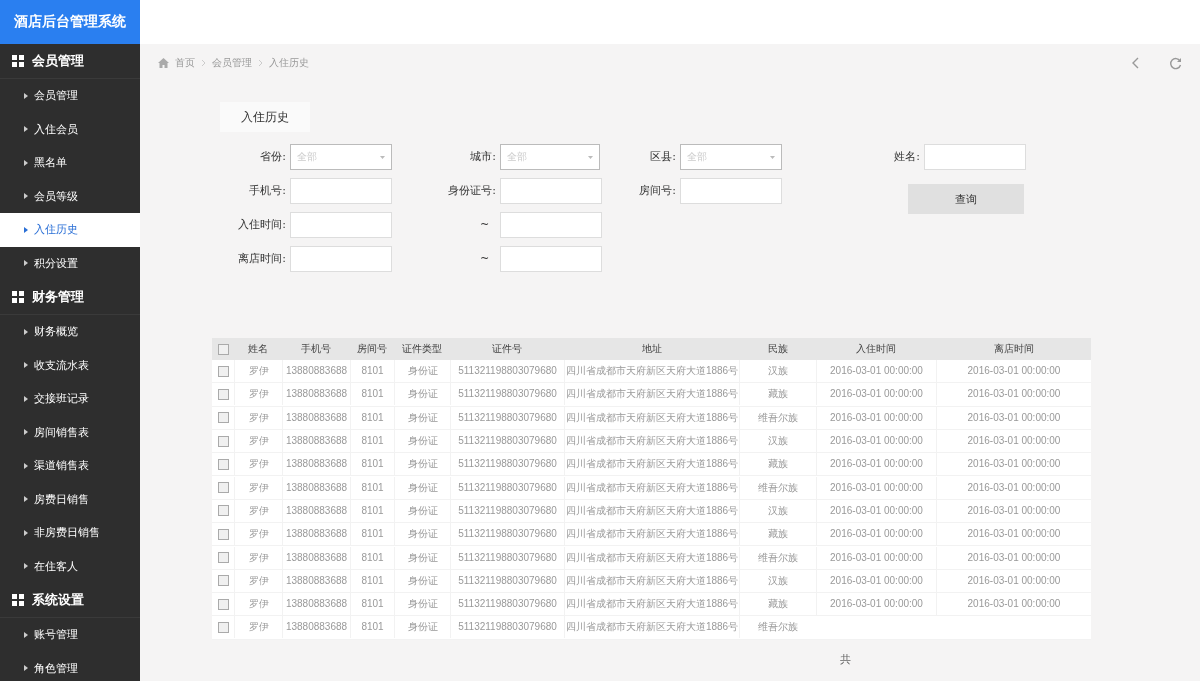 This screenshot has height=681, width=1200. Describe the element at coordinates (262, 225) in the screenshot. I see `field-label: 入住时间:` at that location.